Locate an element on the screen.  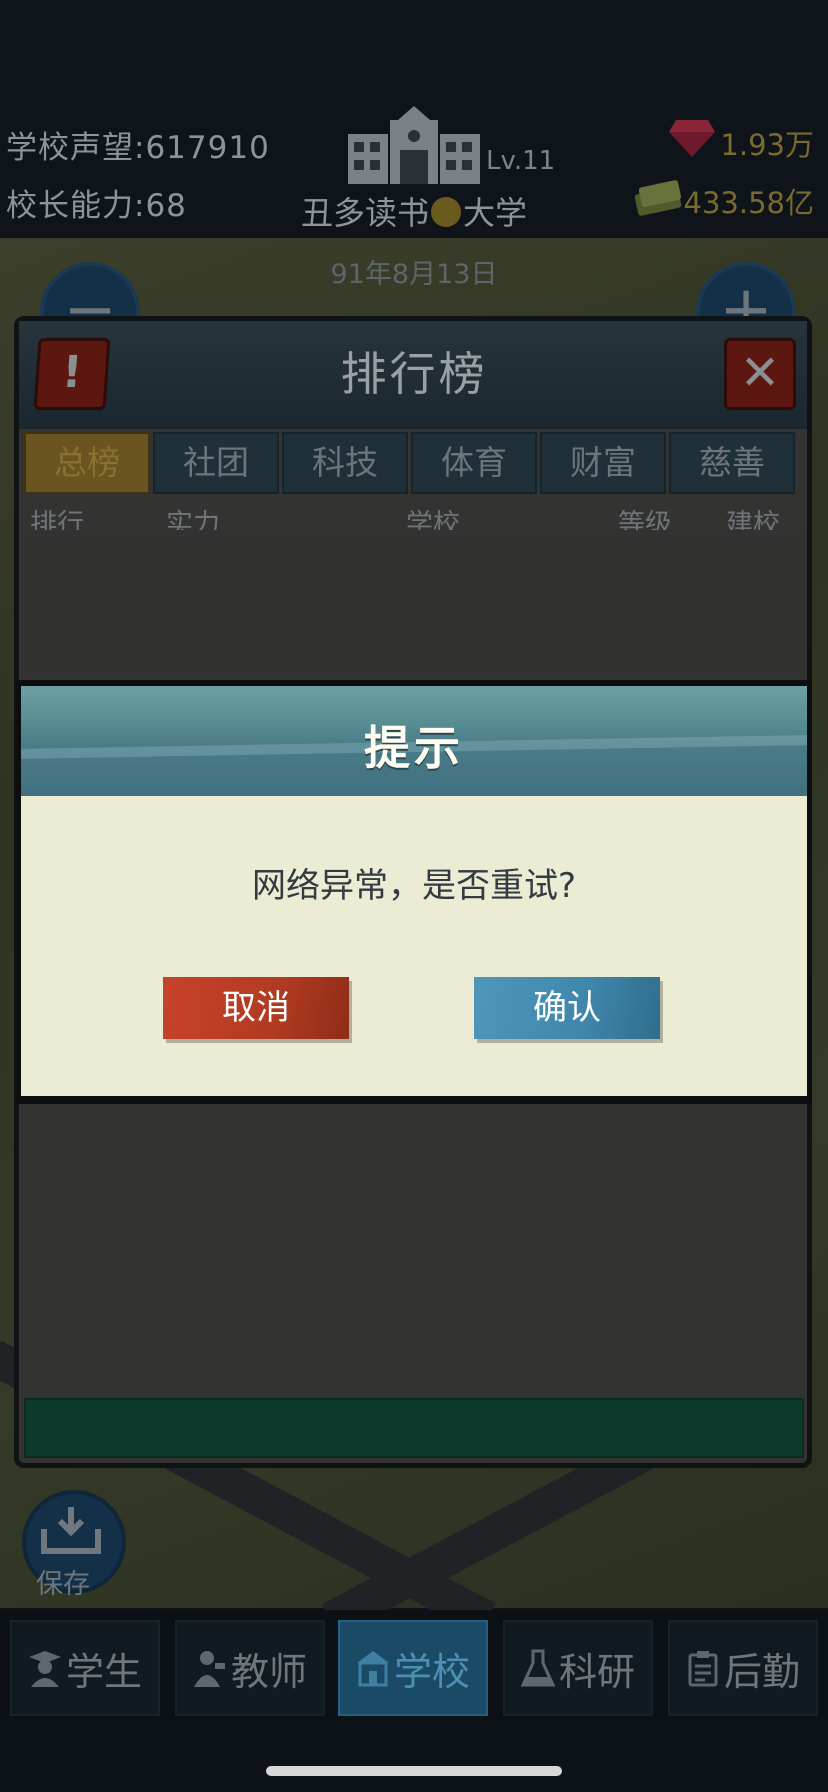
nav-label: 后勤 is located at coordinates (761, 1671).